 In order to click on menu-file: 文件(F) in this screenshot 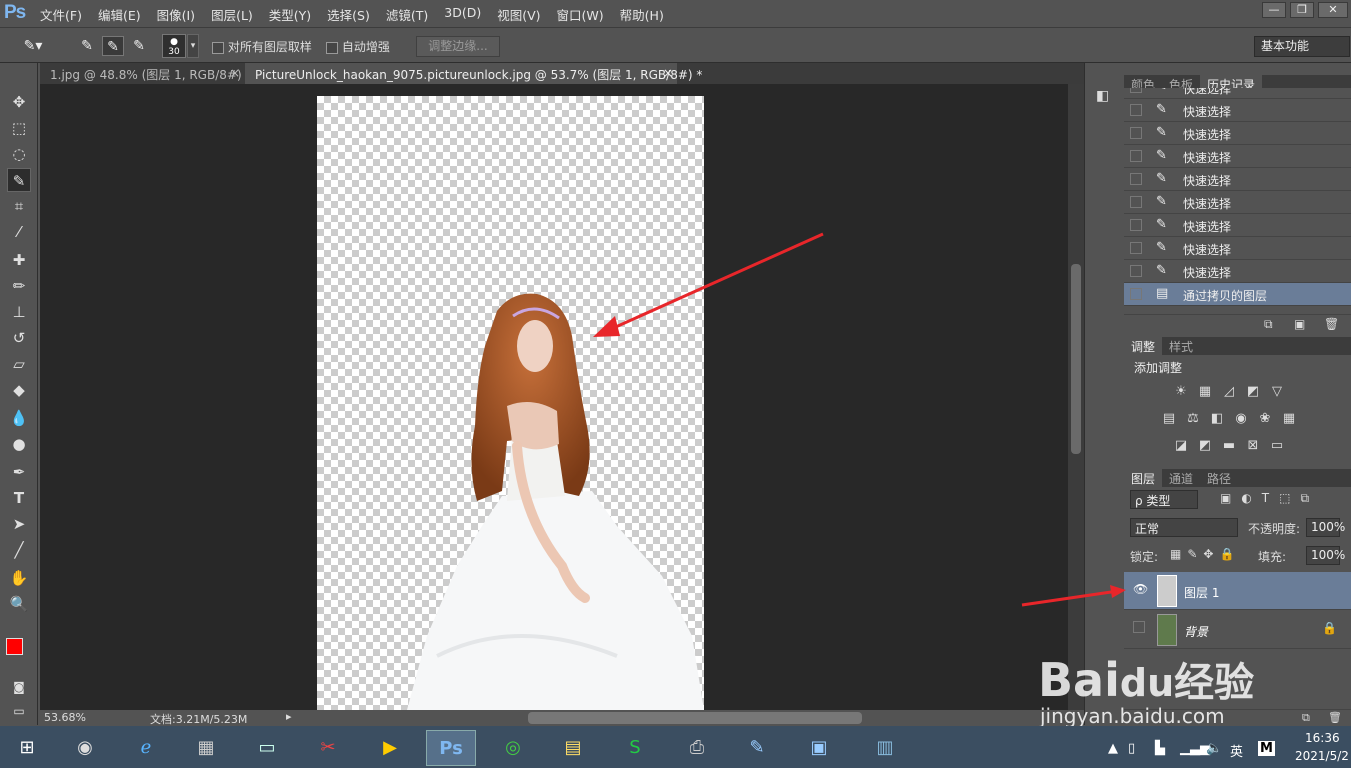, I will do `click(61, 14)`.